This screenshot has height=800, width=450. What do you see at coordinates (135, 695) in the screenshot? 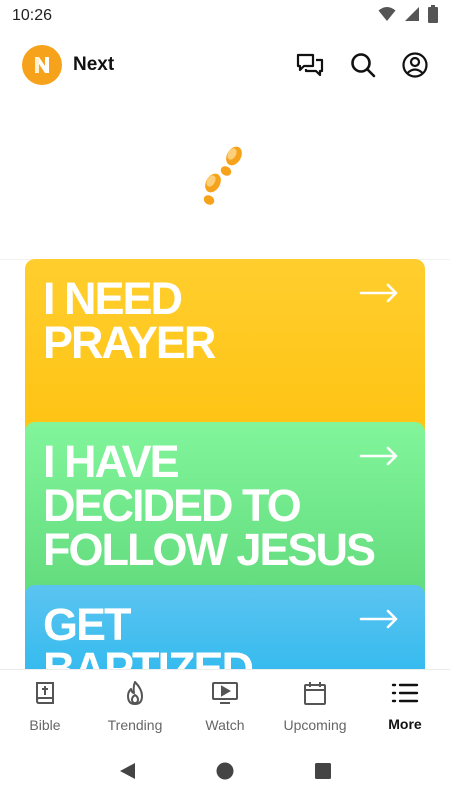
I see `flame-icon` at bounding box center [135, 695].